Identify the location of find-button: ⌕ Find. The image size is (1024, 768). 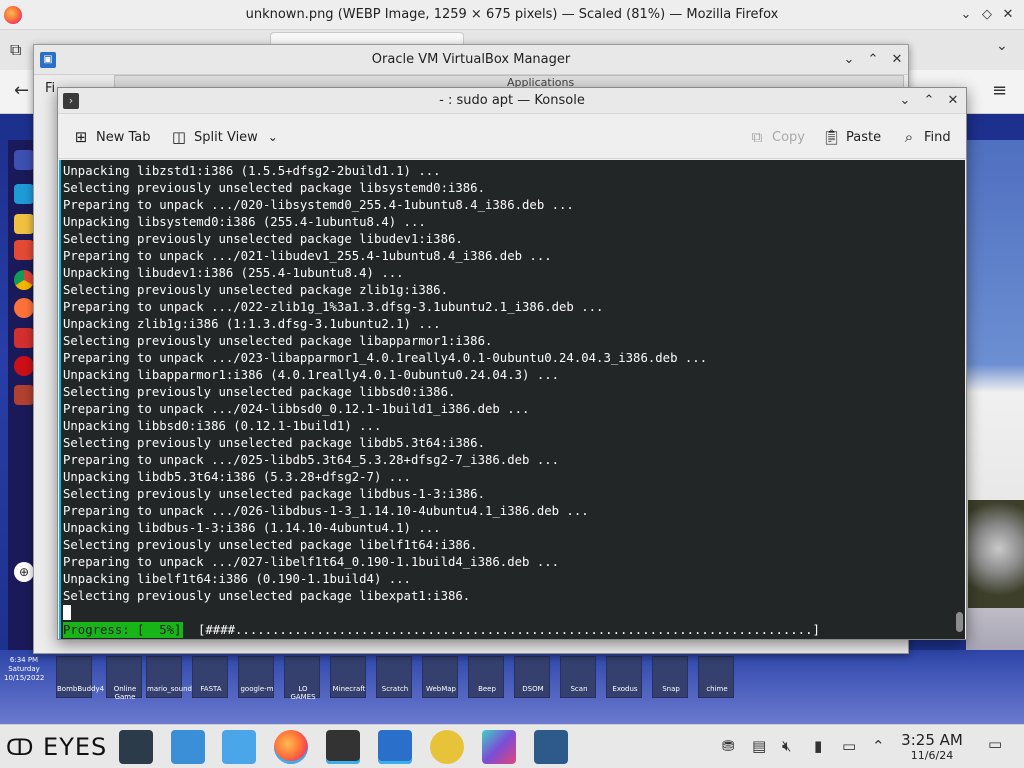
(925, 137).